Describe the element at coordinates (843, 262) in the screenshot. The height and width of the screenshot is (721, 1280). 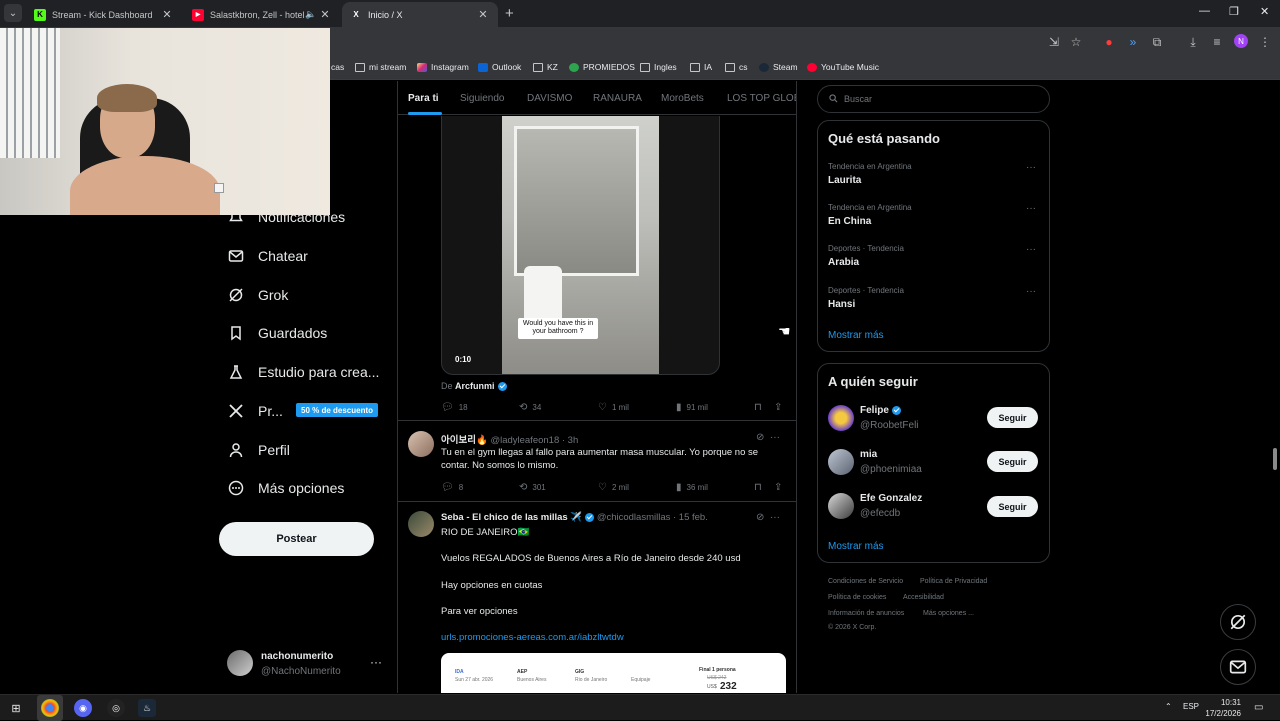
I see `trend-name: Arabia` at that location.